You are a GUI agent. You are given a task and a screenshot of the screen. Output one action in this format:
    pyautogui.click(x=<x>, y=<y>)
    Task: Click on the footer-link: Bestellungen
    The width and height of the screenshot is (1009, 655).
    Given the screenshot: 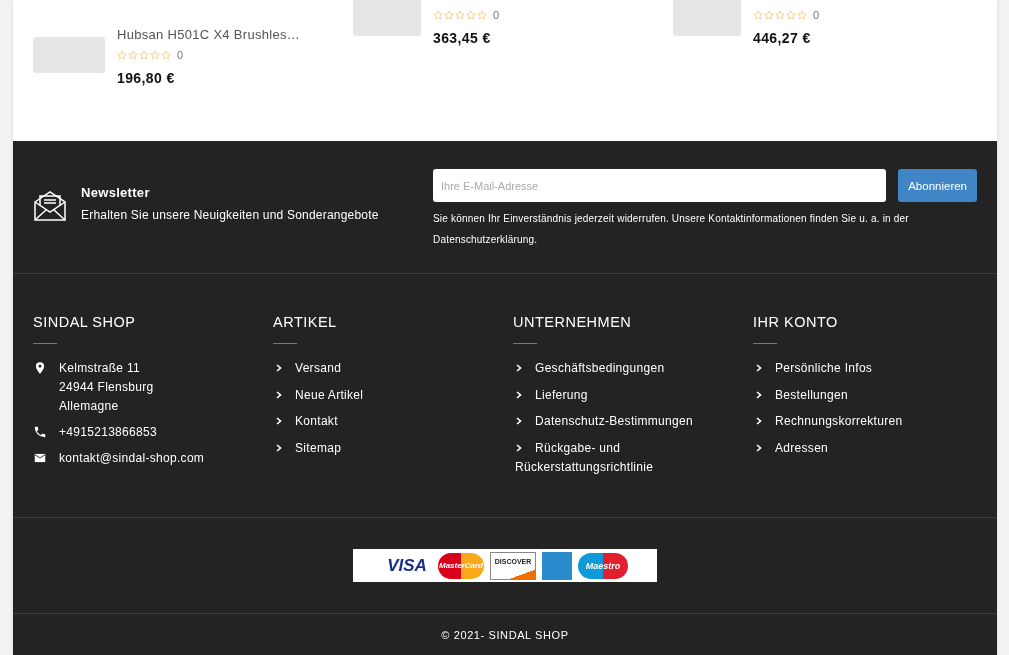 What is the action you would take?
    pyautogui.click(x=865, y=395)
    